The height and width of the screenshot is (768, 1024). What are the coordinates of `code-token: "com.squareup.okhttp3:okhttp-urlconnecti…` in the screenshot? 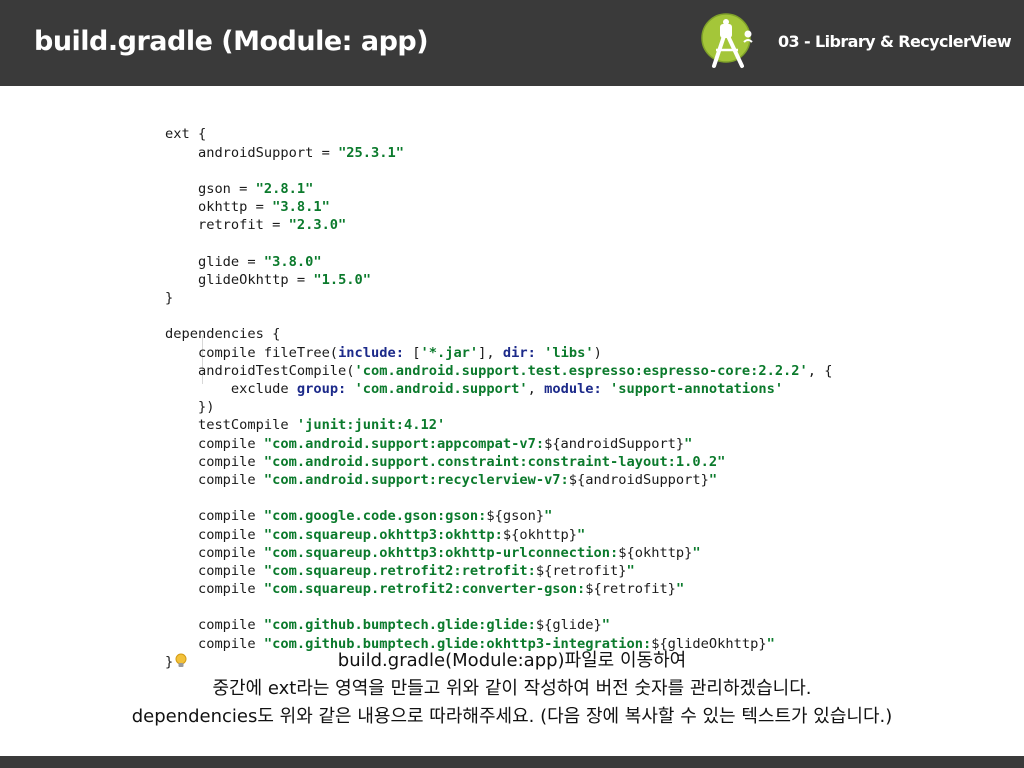 It's located at (441, 552).